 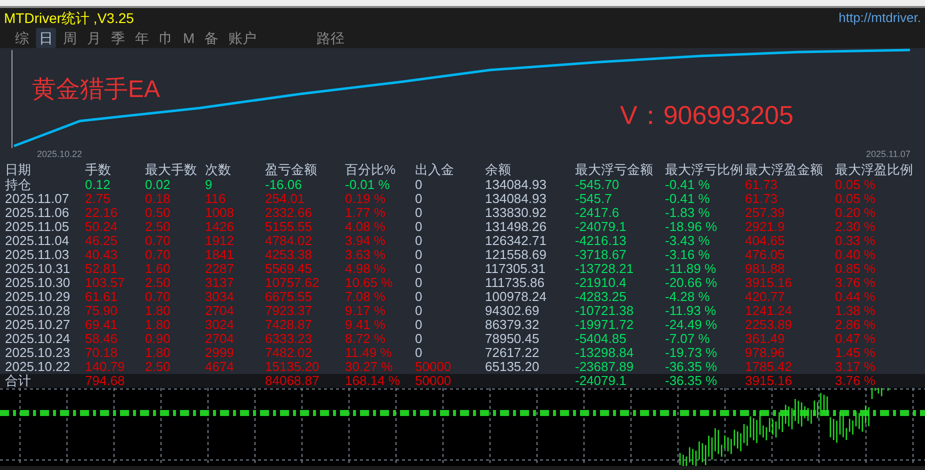 I want to click on table-cell-text: 117305.31, so click(x=515, y=269).